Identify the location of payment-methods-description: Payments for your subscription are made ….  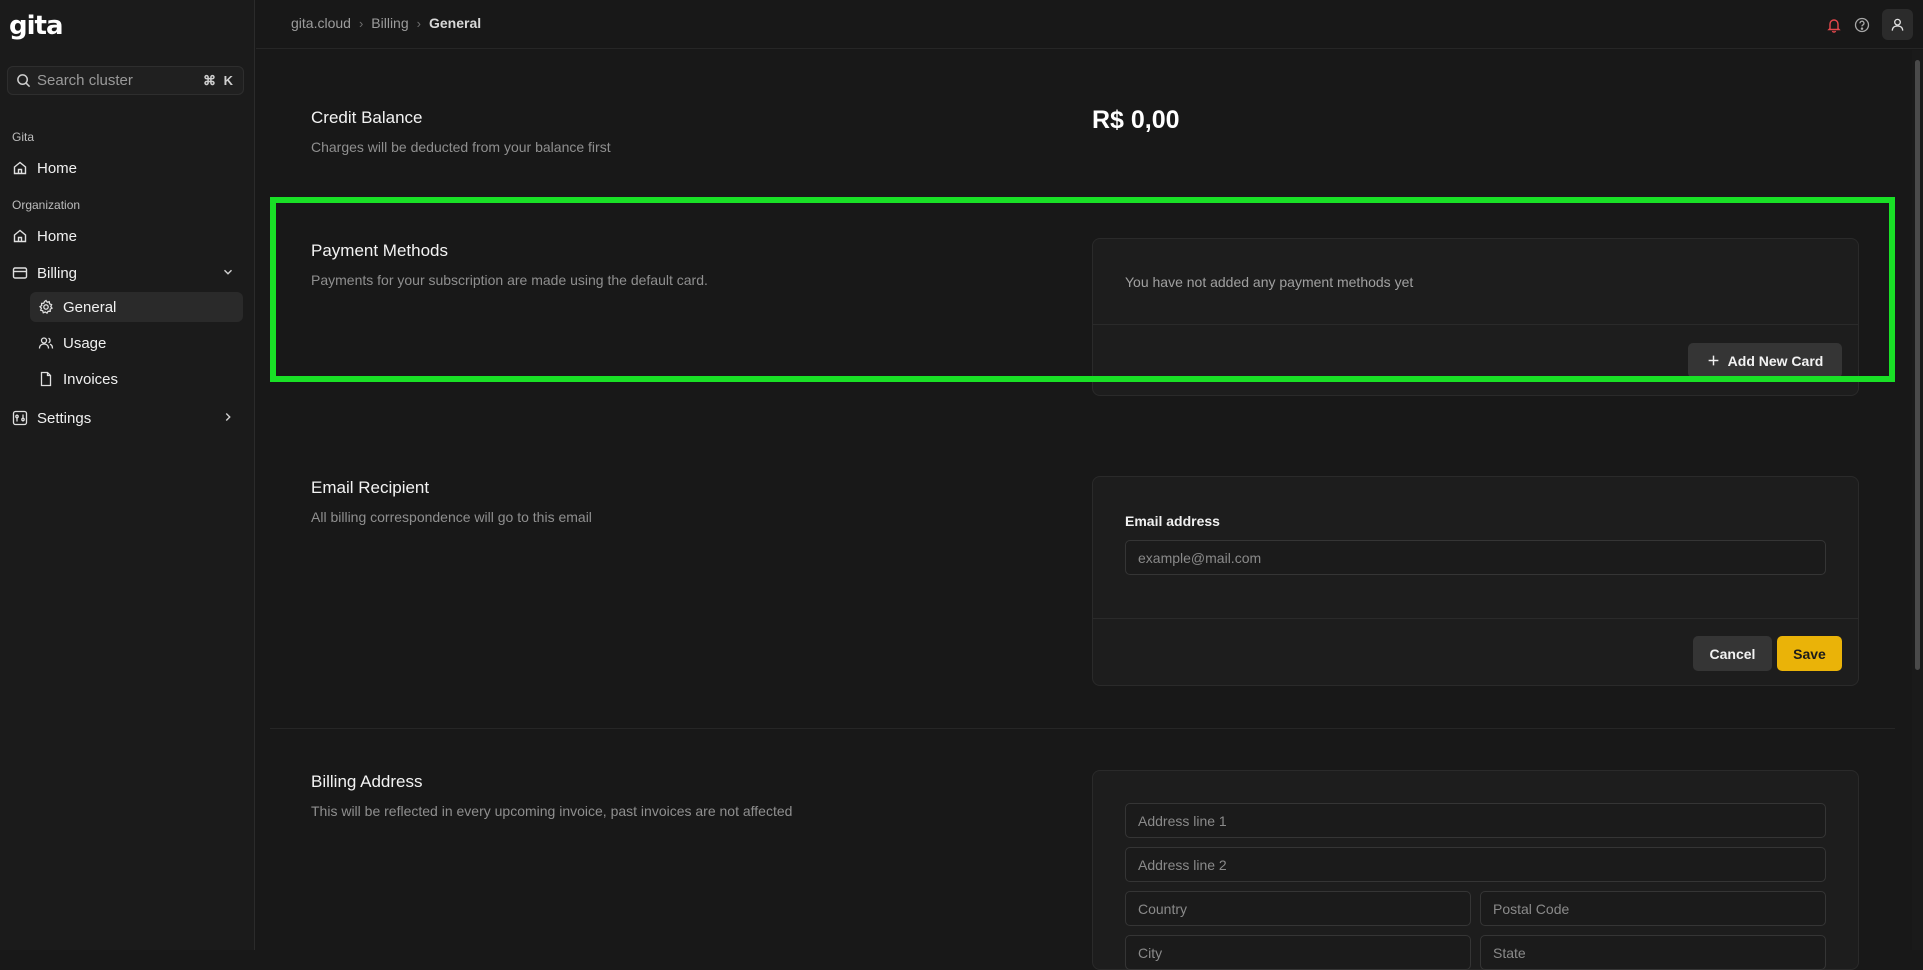
(509, 280).